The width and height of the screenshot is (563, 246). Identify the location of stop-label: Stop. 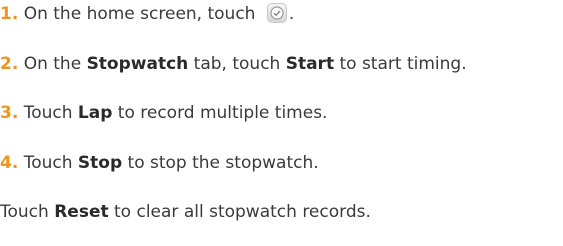
(100, 163).